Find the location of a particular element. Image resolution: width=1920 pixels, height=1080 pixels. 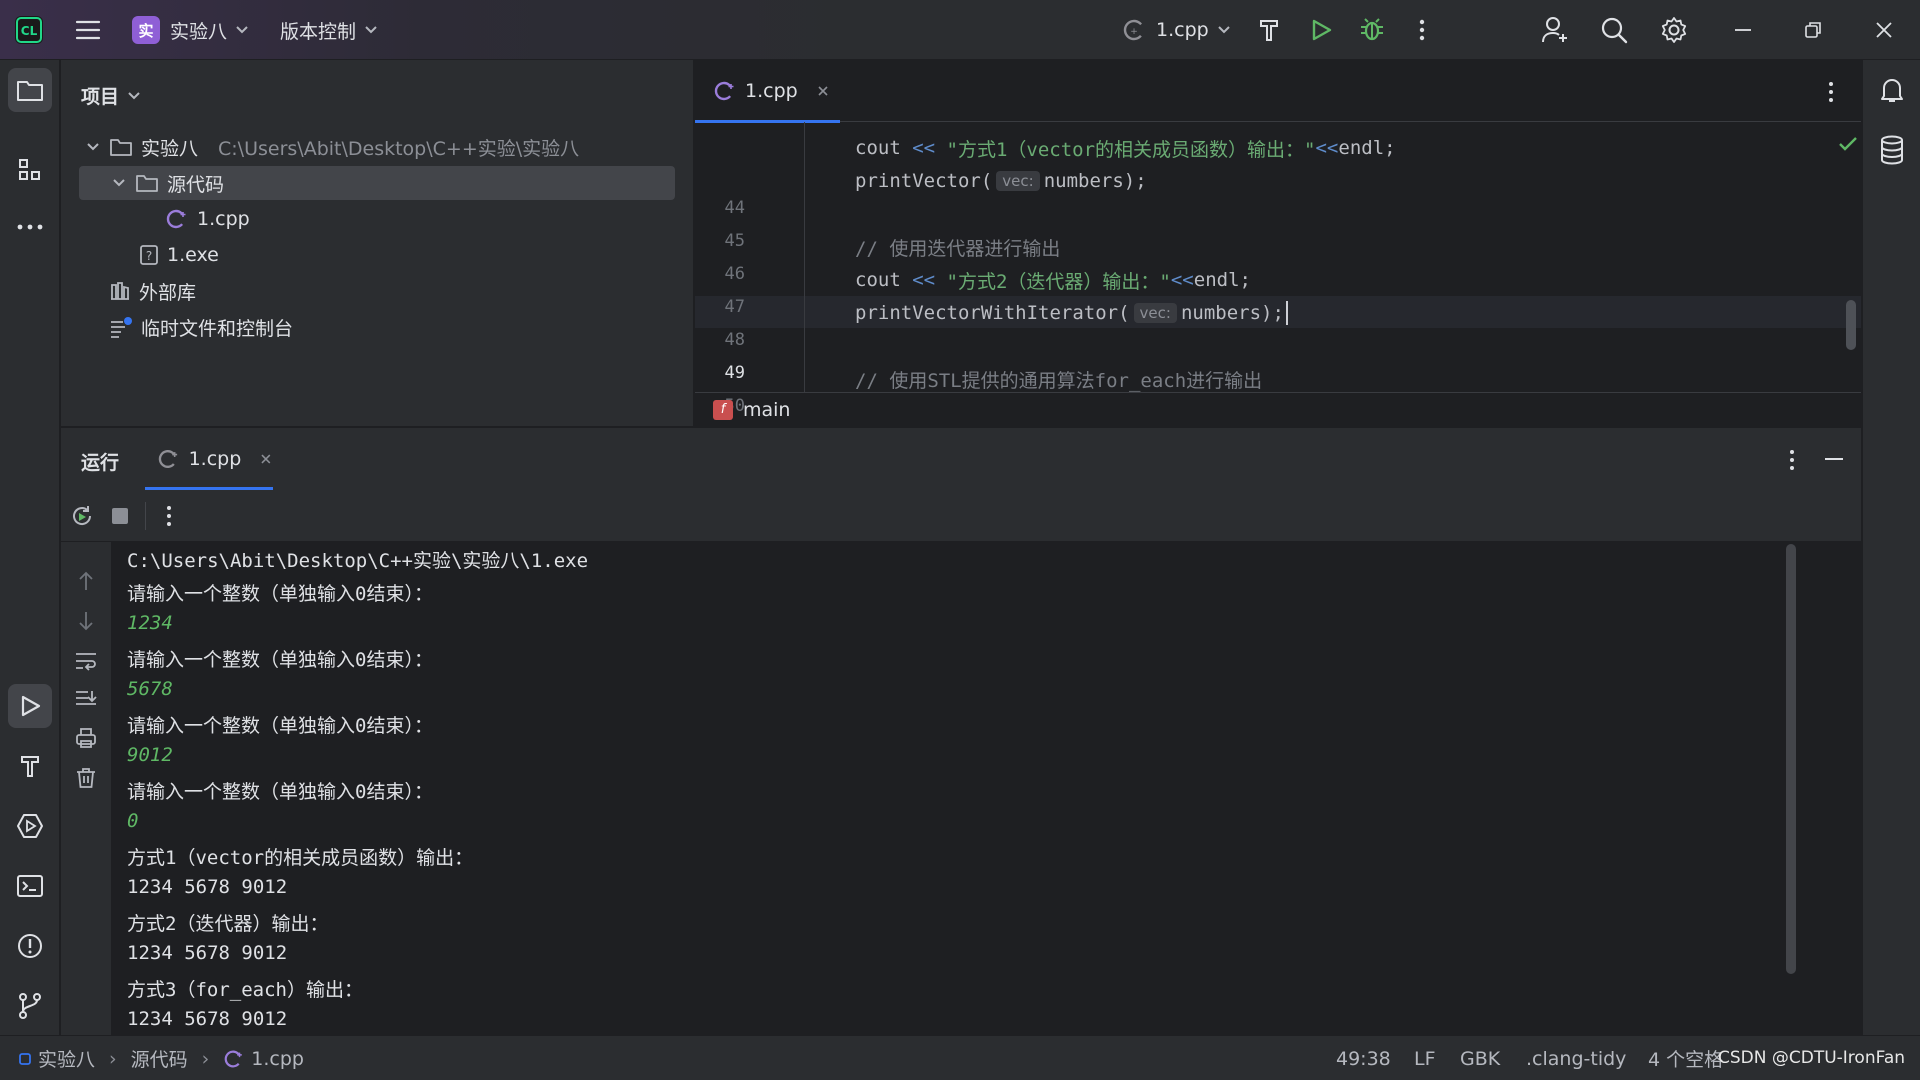

main-menu-icon is located at coordinates (88, 30).